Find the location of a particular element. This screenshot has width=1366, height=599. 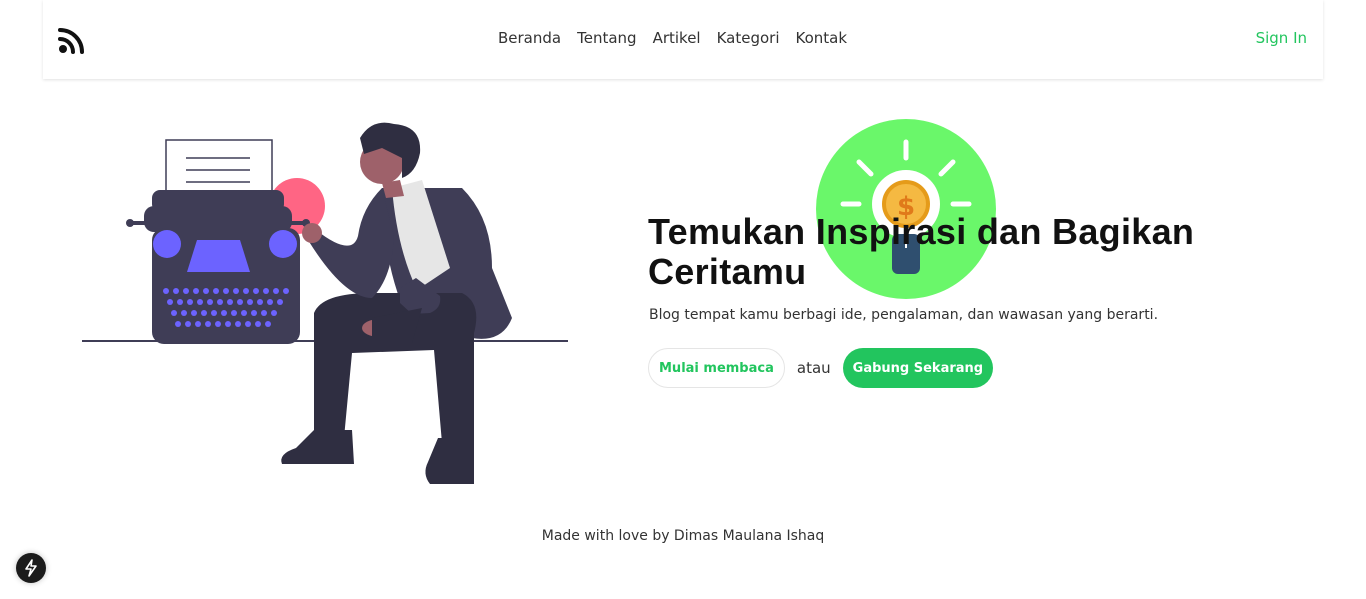

or-text: atau is located at coordinates (813, 368).